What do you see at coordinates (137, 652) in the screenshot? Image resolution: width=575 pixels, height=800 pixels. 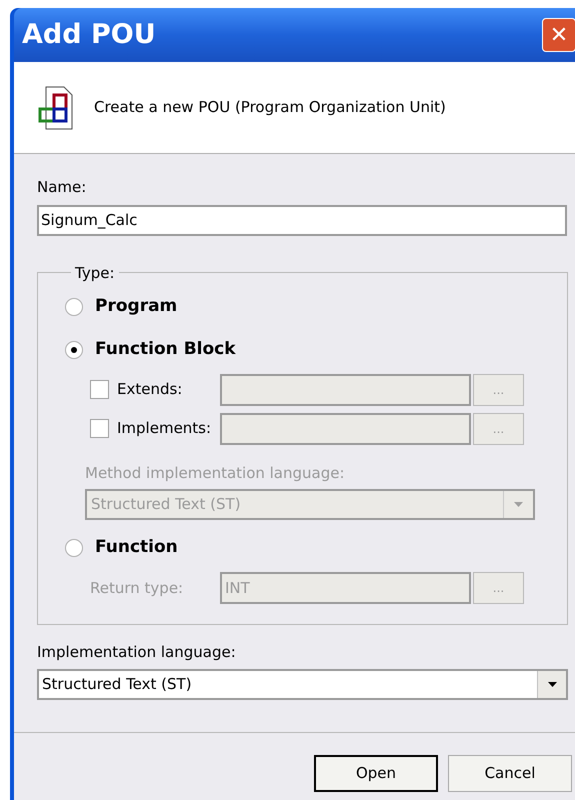 I see `implementation-language-label: Implementation language:` at bounding box center [137, 652].